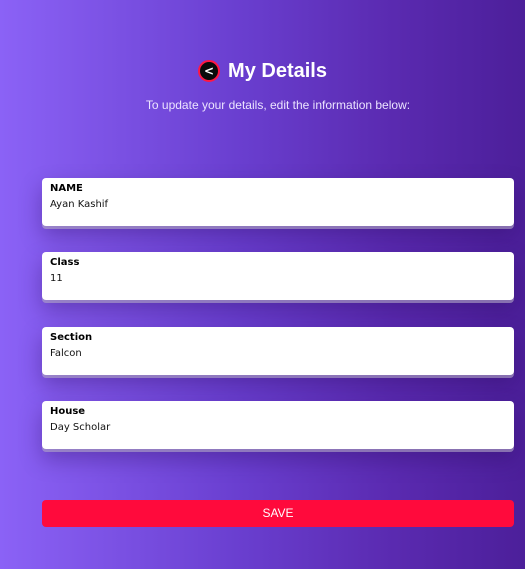 This screenshot has width=525, height=569. I want to click on name-field: NAME, so click(278, 202).